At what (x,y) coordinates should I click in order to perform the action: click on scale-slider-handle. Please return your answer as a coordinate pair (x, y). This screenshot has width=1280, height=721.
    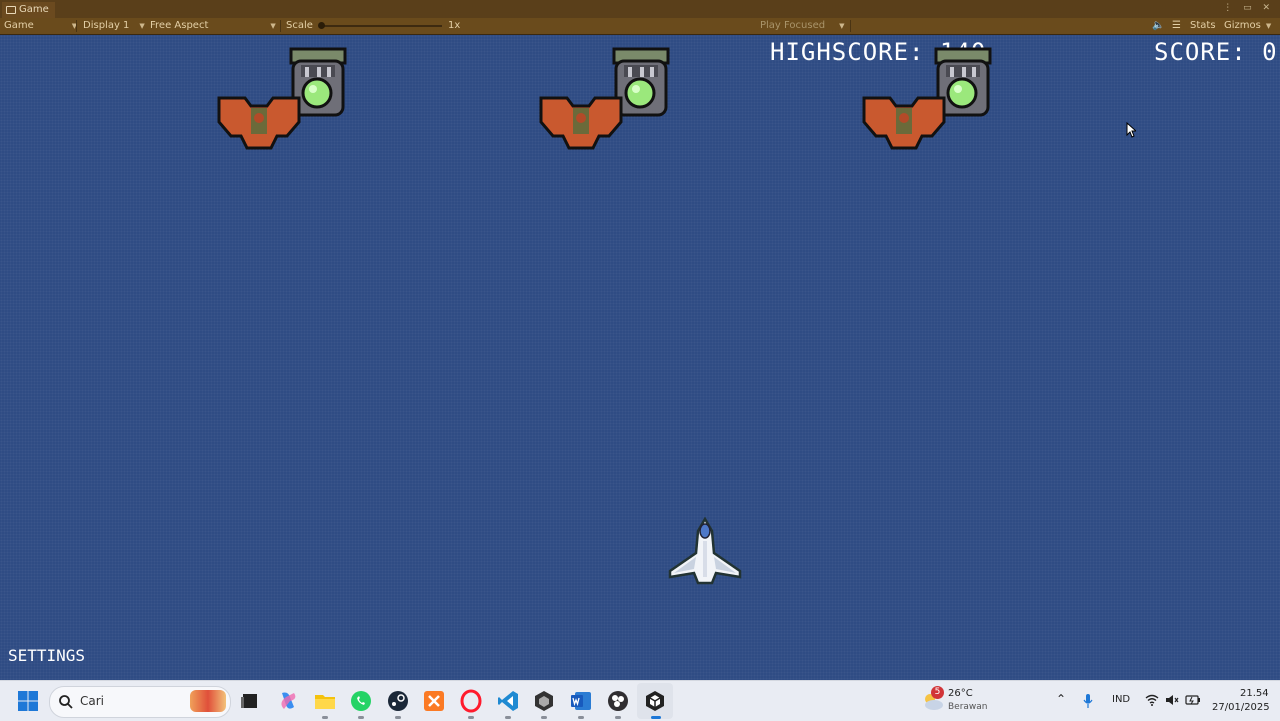
    Looking at the image, I should click on (321, 25).